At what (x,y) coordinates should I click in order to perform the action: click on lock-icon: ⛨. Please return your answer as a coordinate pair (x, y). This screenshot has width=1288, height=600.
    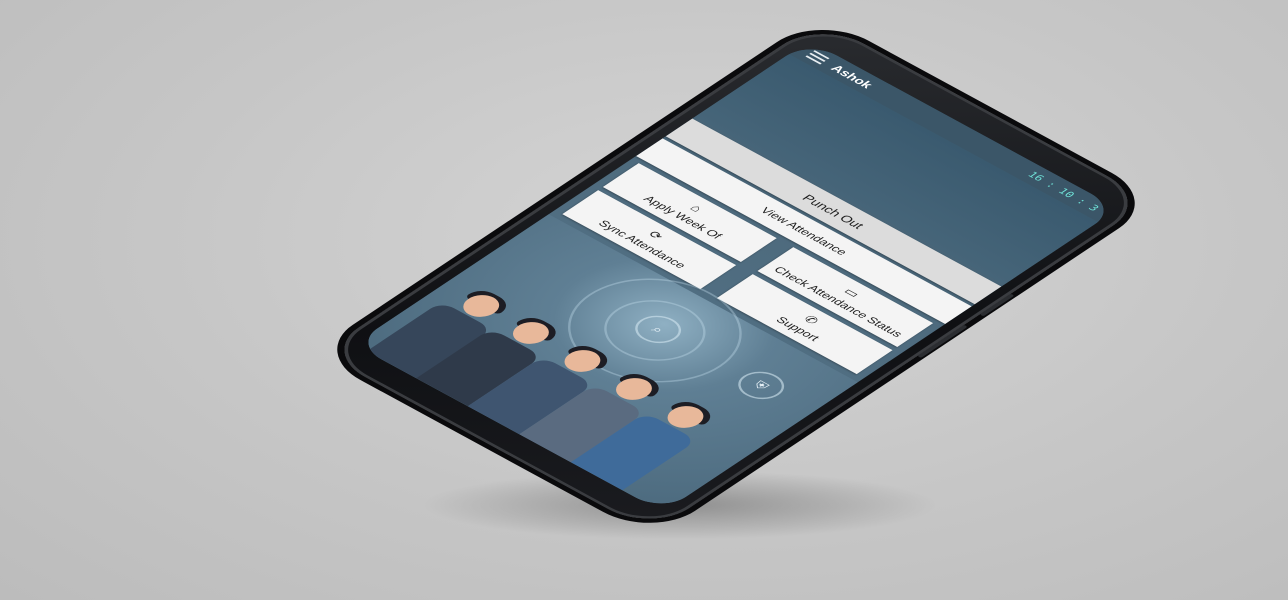
    Looking at the image, I should click on (761, 385).